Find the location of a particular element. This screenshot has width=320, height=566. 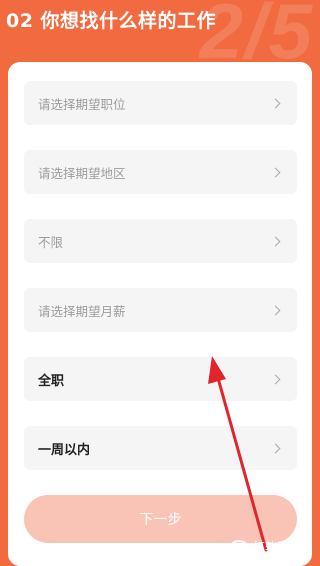

position-select-label: 请选择期望职位 is located at coordinates (82, 104).